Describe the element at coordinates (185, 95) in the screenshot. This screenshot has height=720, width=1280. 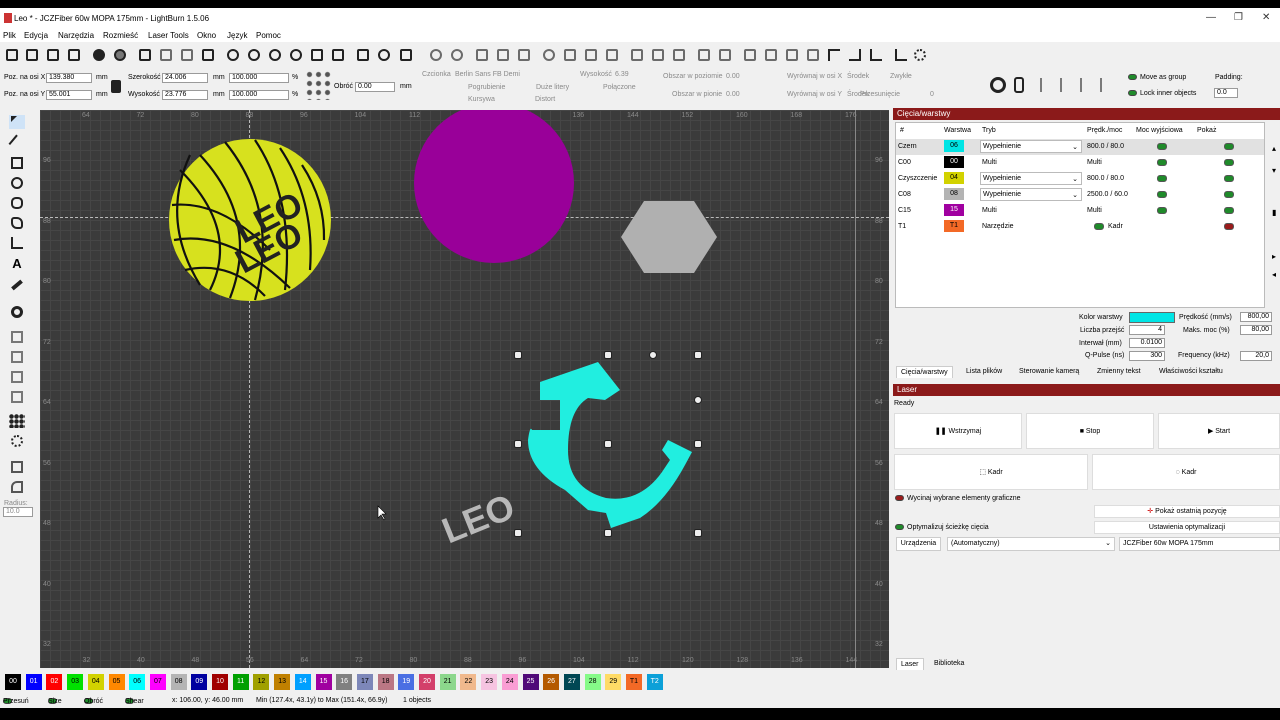
I see `height-input: 23.776` at that location.